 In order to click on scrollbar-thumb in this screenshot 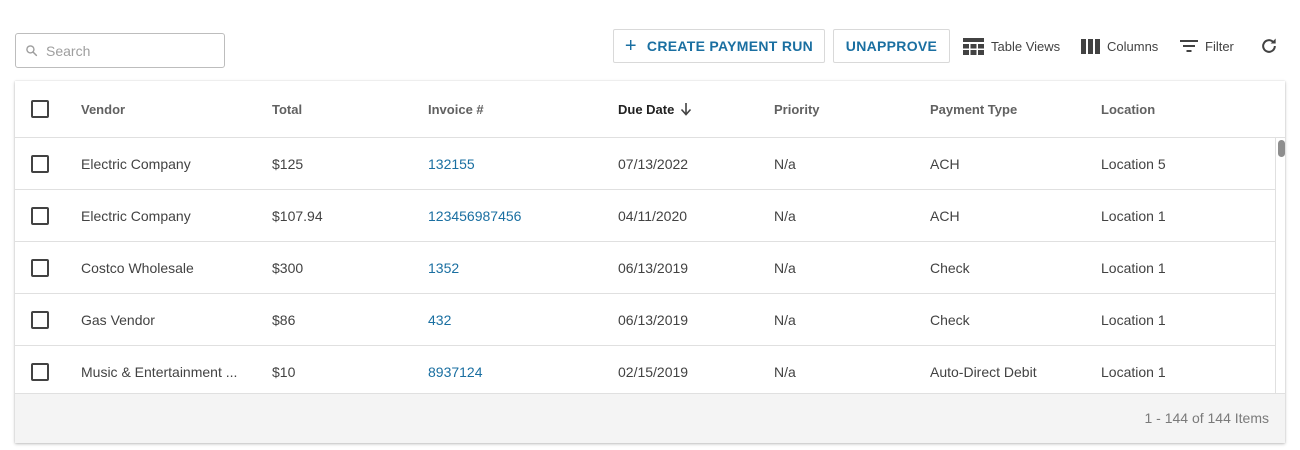, I will do `click(1281, 148)`.